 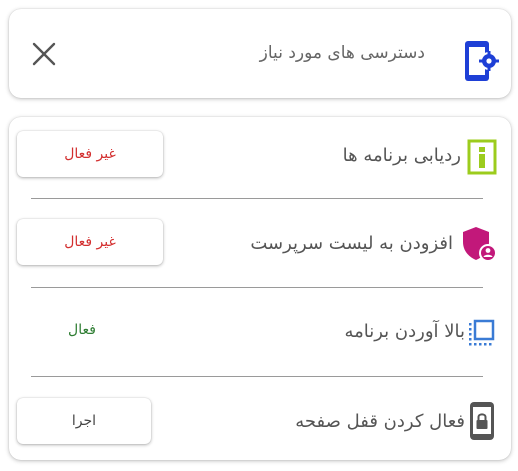 What do you see at coordinates (404, 331) in the screenshot?
I see `permission-label: بالا آوردن برنامه` at bounding box center [404, 331].